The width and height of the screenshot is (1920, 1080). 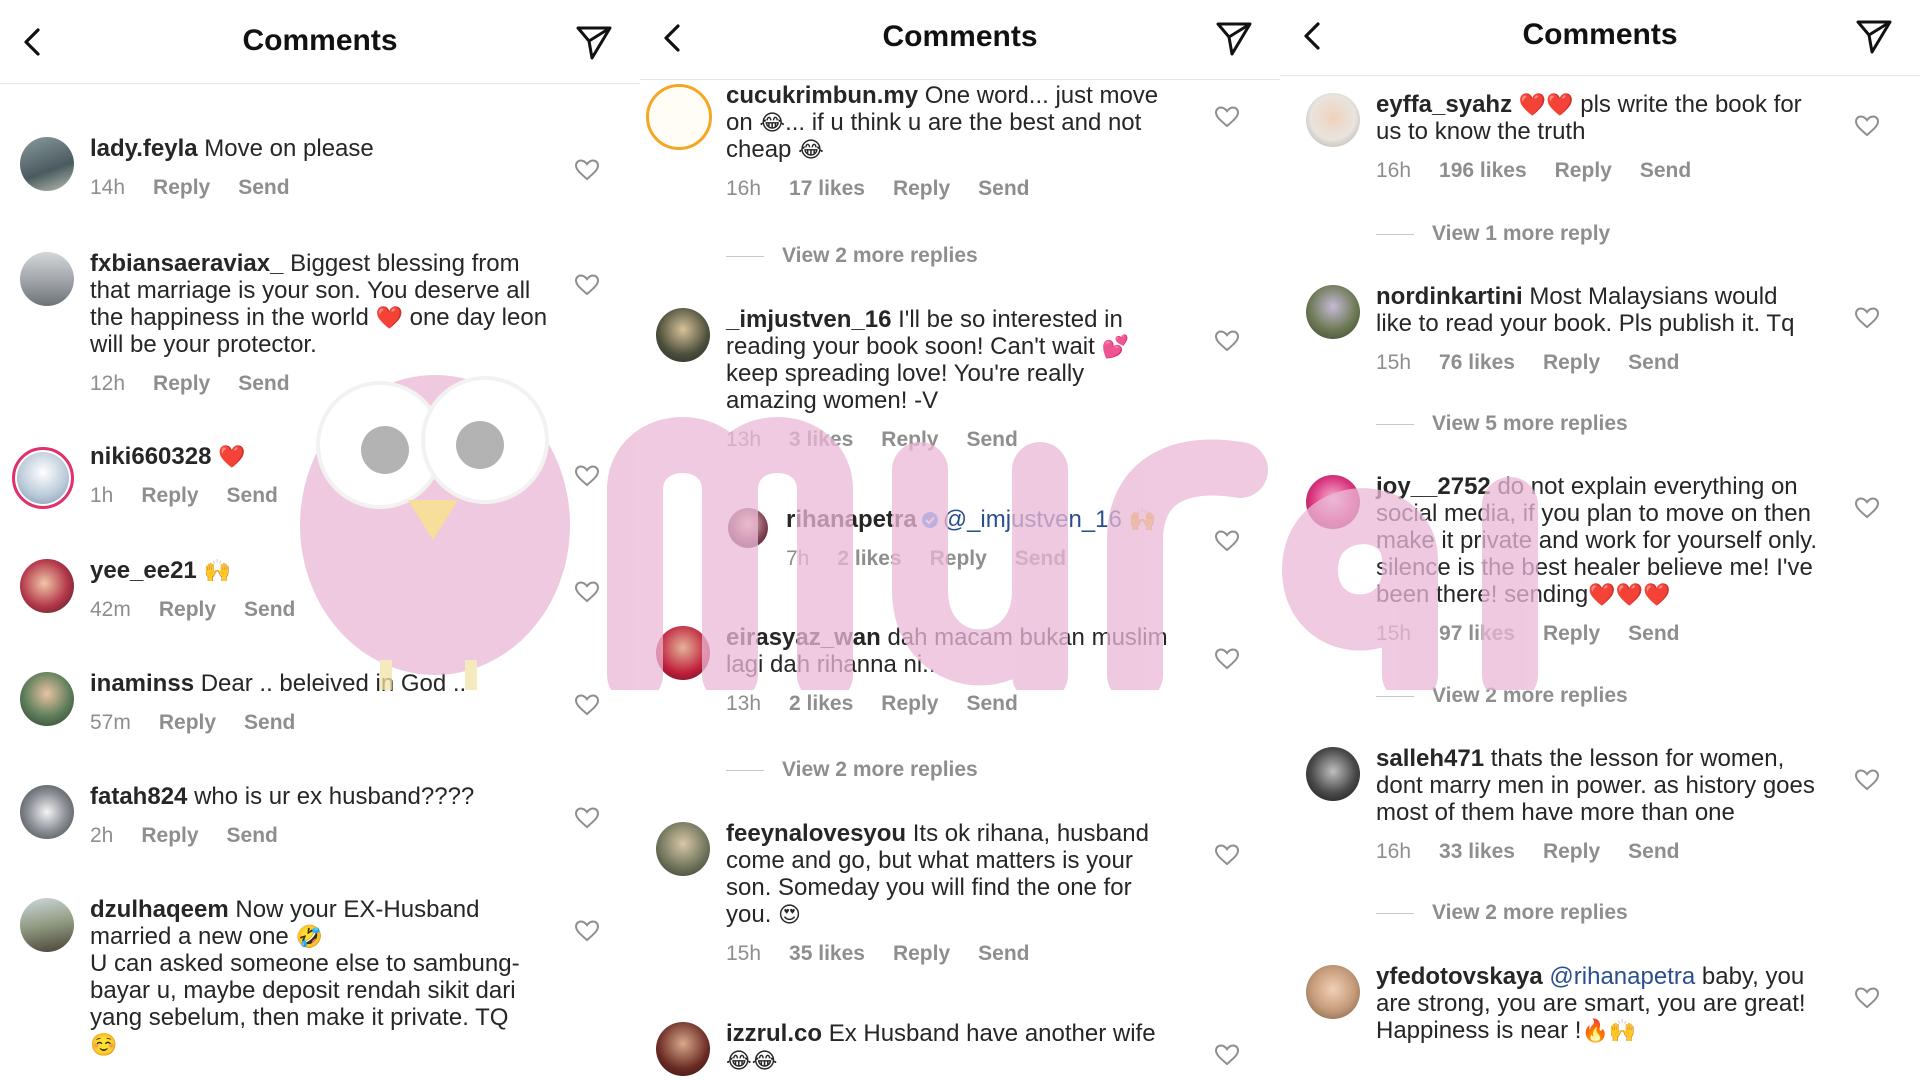 I want to click on likes-count: 76 likes, so click(x=1477, y=362).